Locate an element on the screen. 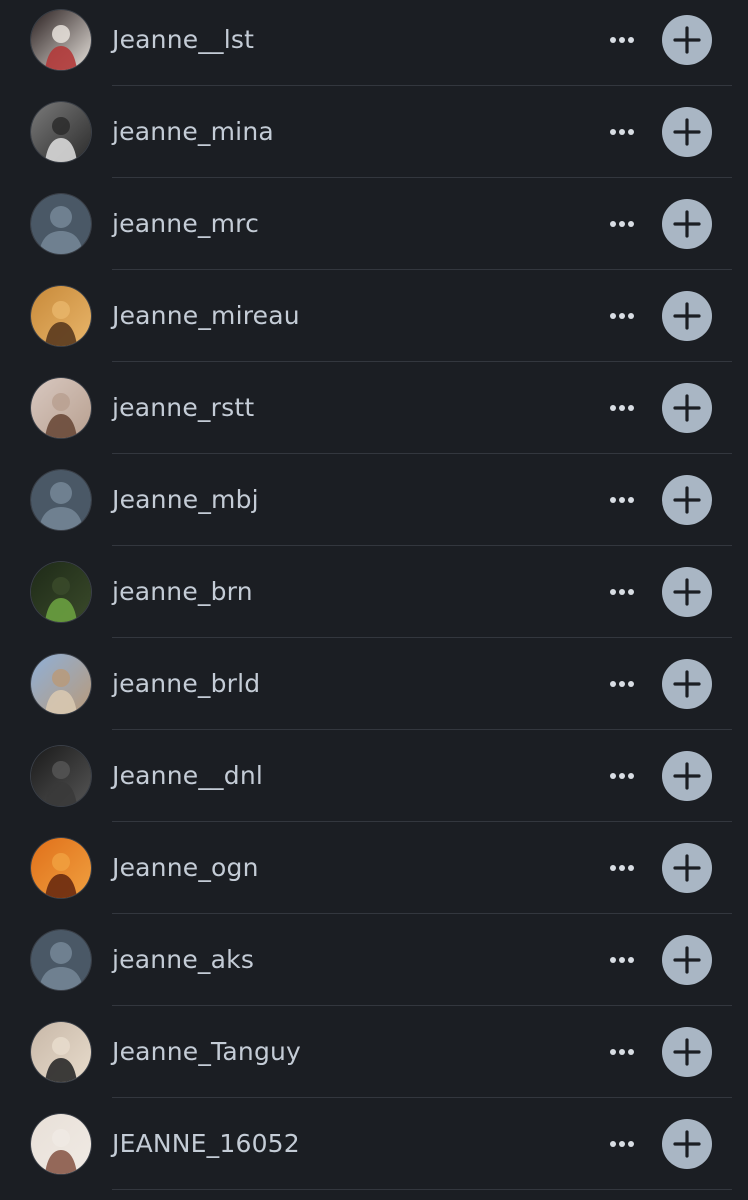 The height and width of the screenshot is (1200, 748). username: Jeanne_mbj is located at coordinates (185, 500).